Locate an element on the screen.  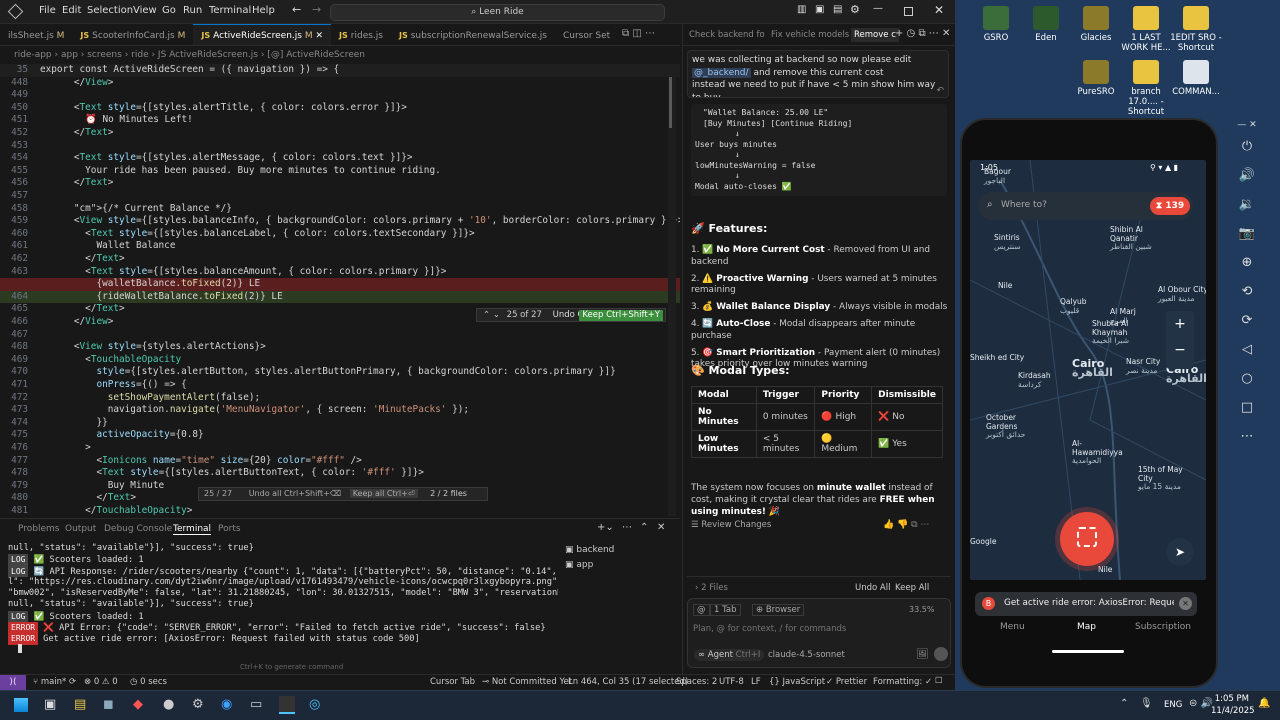
home-icon: ○ is located at coordinates (1247, 378).